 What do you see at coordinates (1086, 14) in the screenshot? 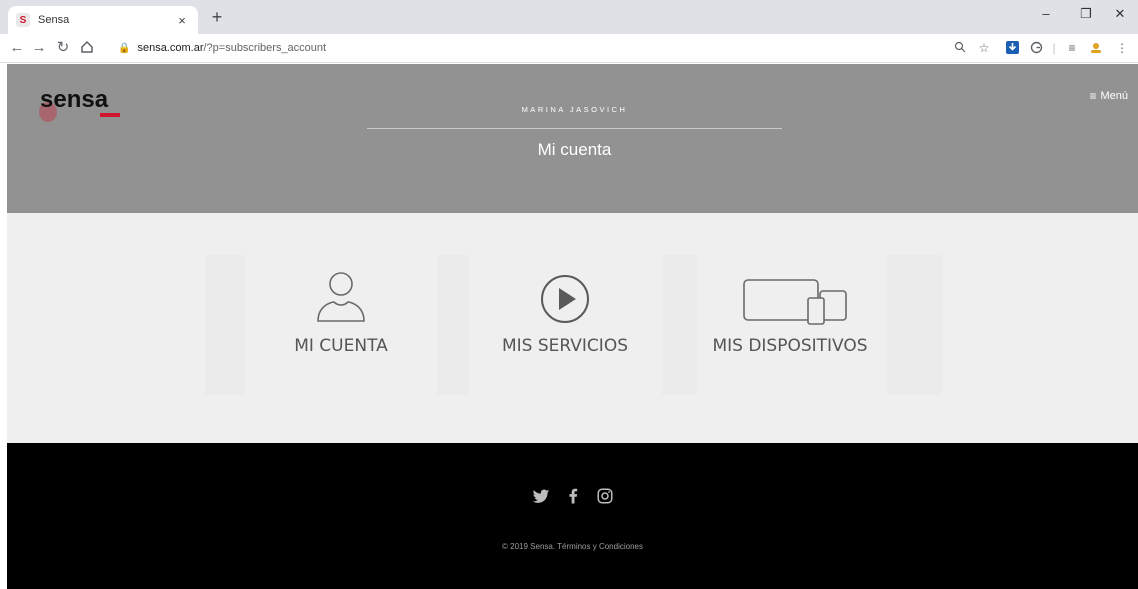
I see `restore-button: ❐` at bounding box center [1086, 14].